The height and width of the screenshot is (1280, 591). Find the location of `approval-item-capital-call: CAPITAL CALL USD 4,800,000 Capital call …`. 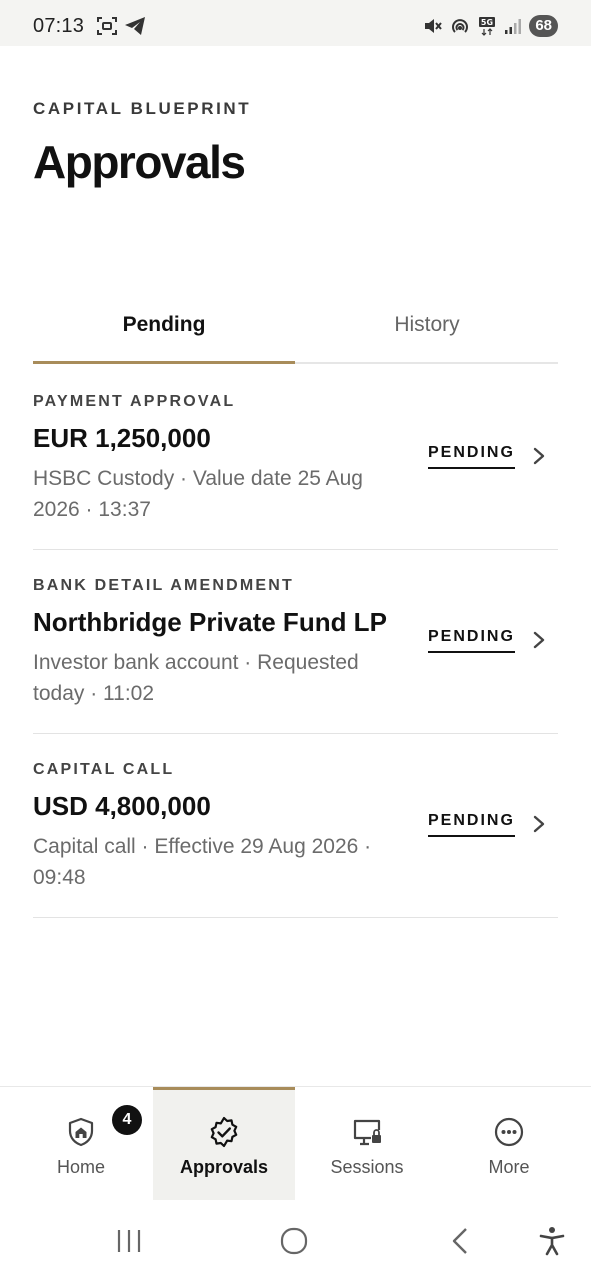

approval-item-capital-call: CAPITAL CALL USD 4,800,000 Capital call … is located at coordinates (295, 826).